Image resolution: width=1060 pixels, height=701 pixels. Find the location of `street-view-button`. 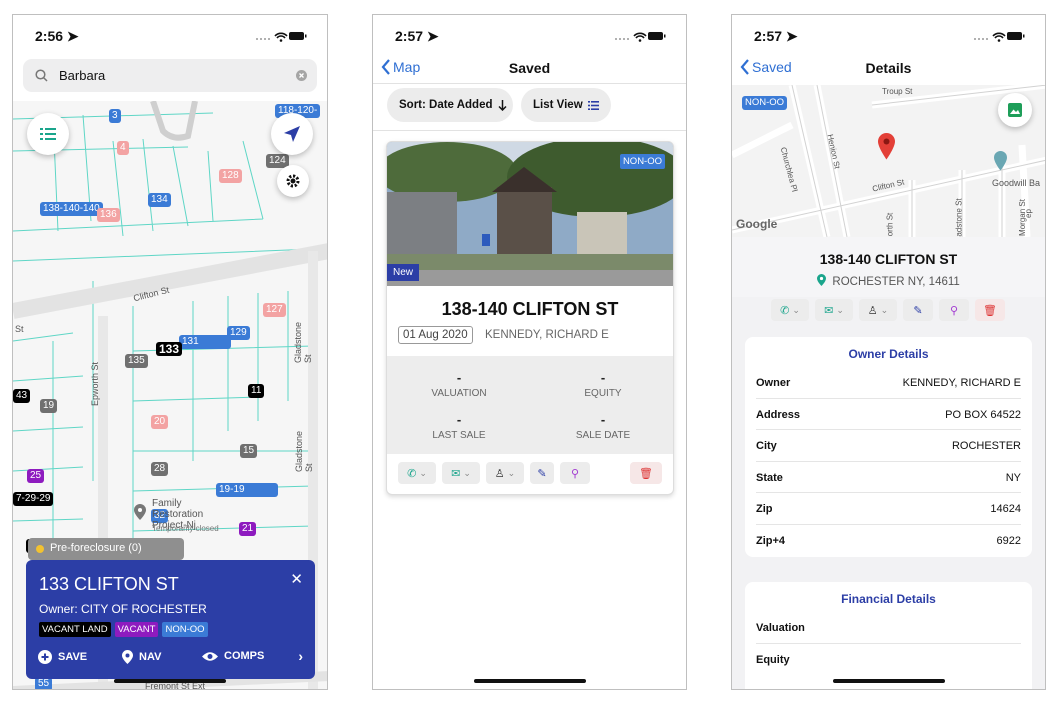

street-view-button is located at coordinates (1015, 110).